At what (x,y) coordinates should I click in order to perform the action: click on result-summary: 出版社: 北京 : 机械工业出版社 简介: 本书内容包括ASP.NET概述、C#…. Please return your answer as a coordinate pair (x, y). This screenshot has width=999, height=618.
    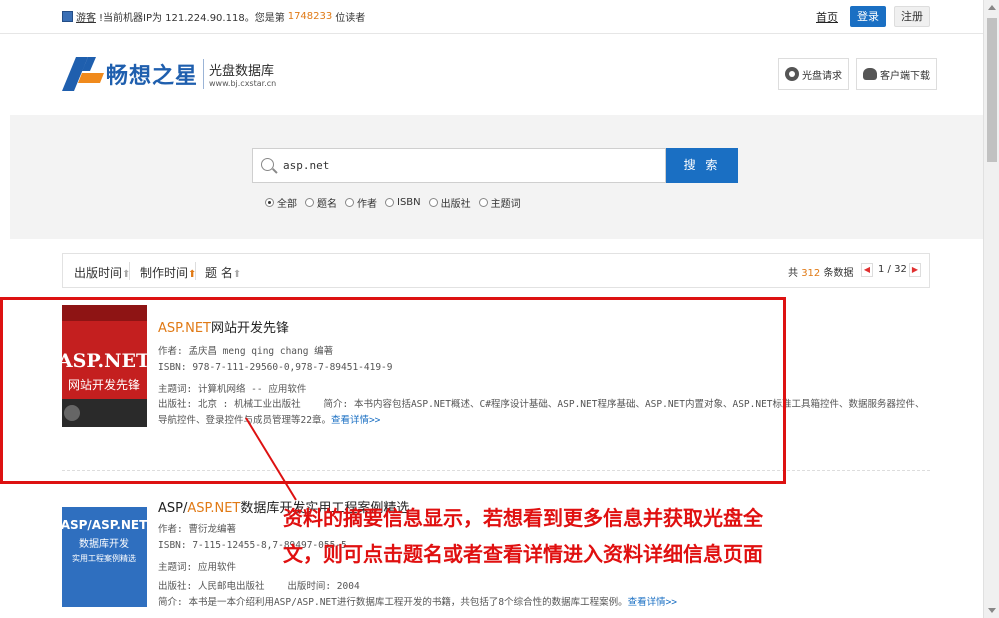
    Looking at the image, I should click on (541, 412).